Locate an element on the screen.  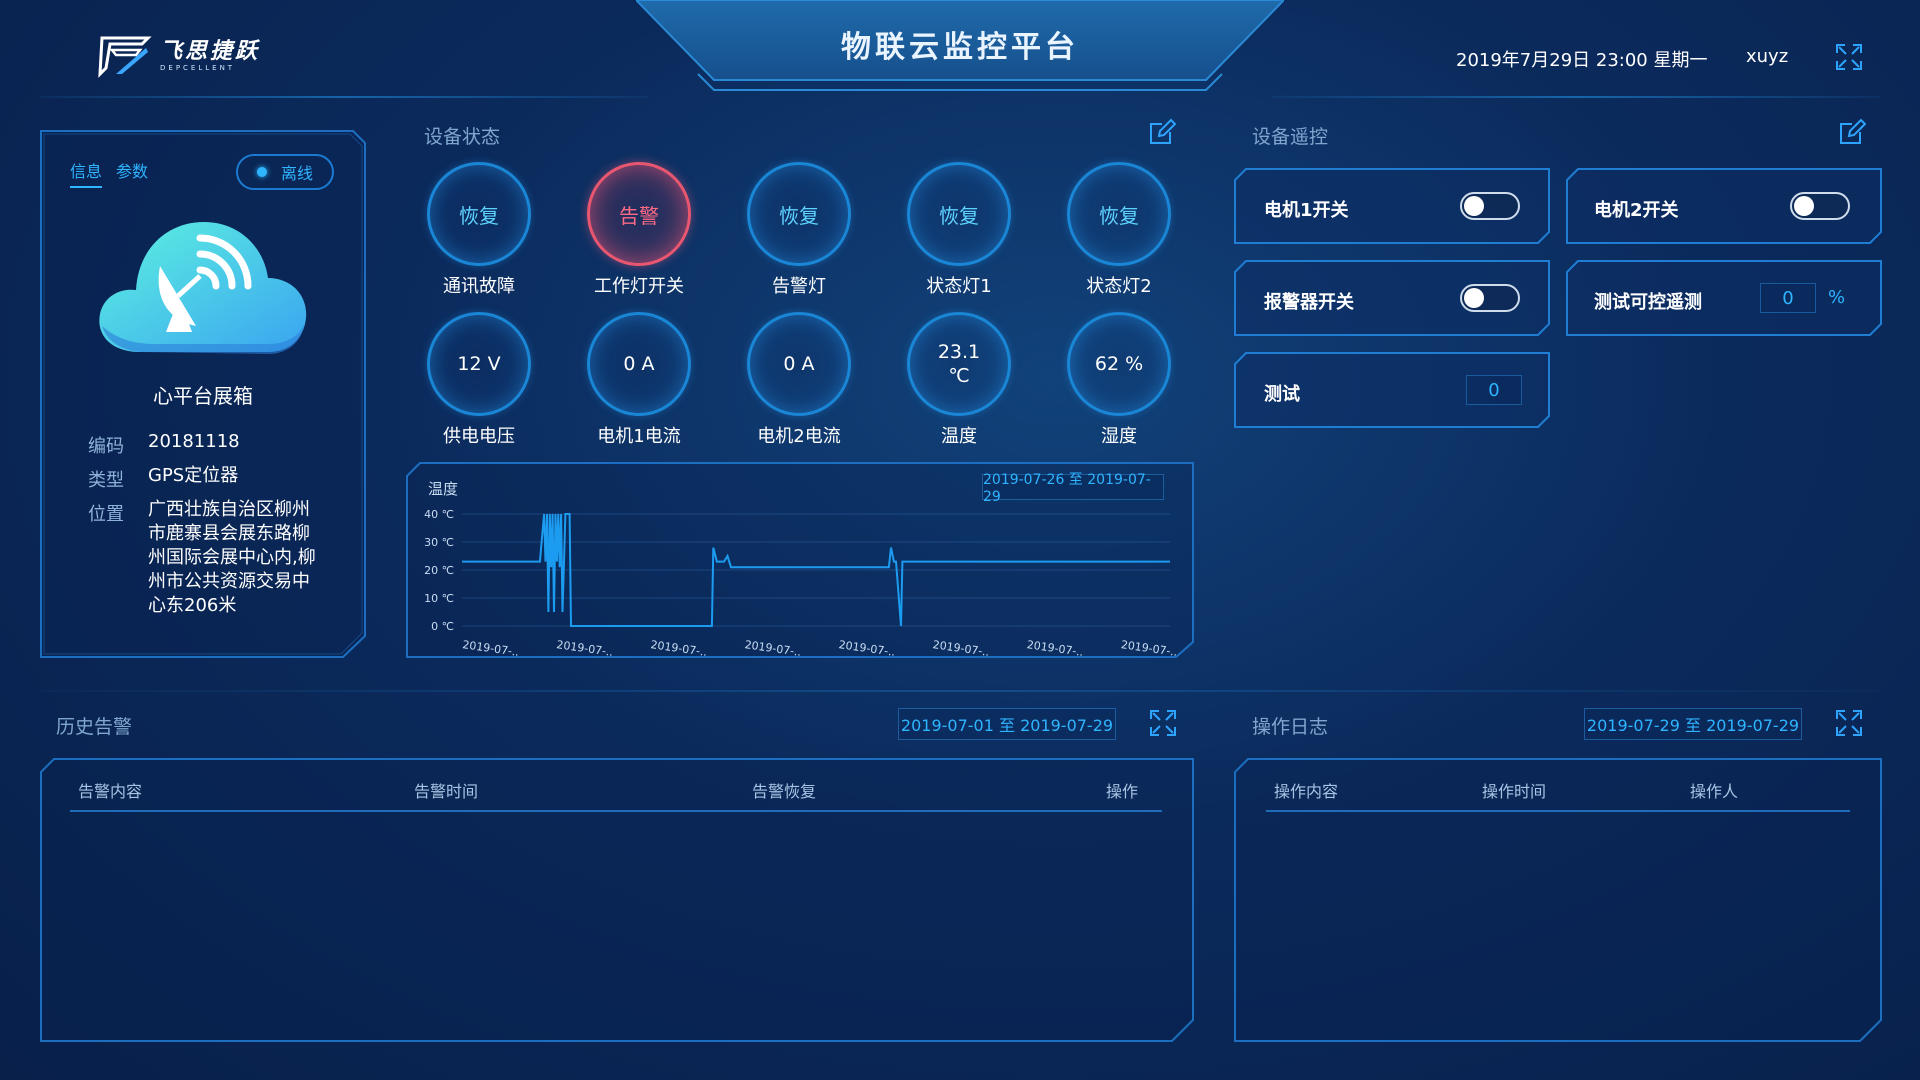
metric-label-humidity: 湿度 is located at coordinates (1119, 436).